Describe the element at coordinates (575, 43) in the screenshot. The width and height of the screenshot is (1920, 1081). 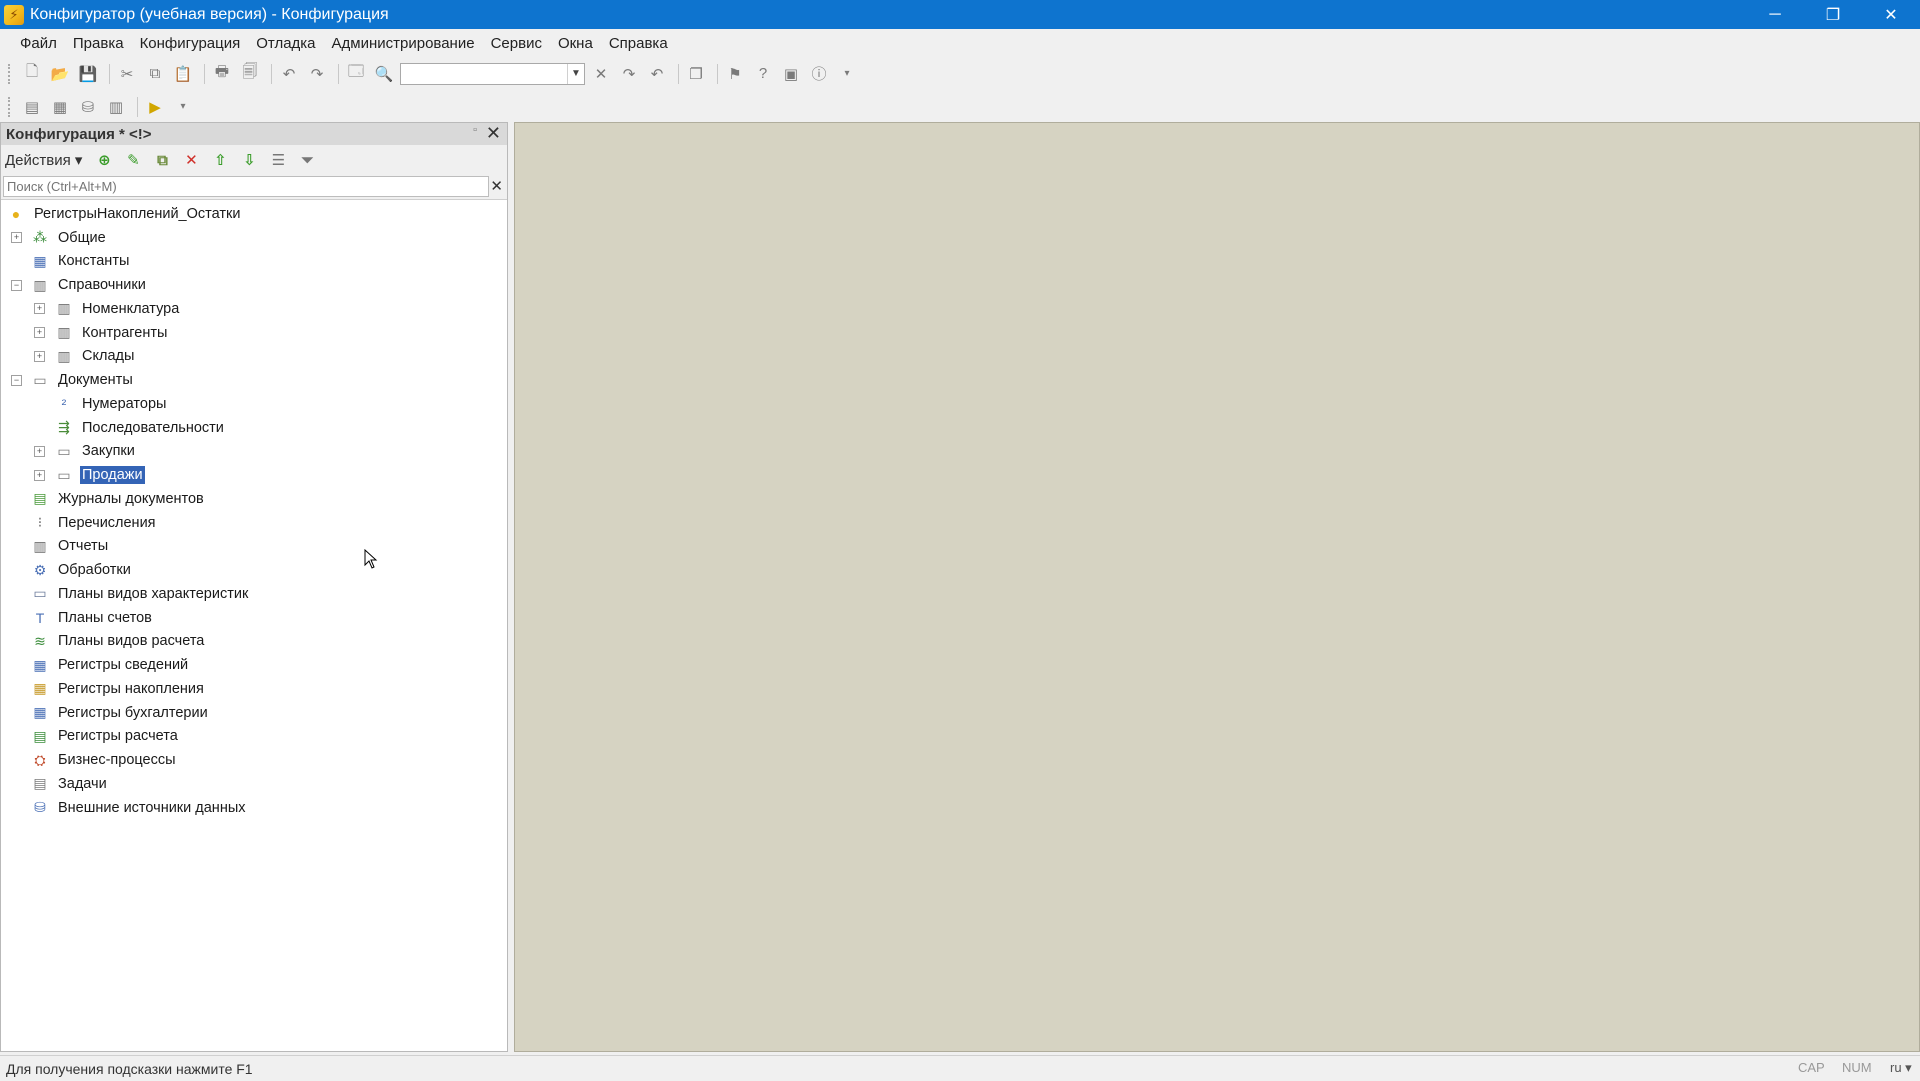
I see `menu-windows: Окна` at that location.